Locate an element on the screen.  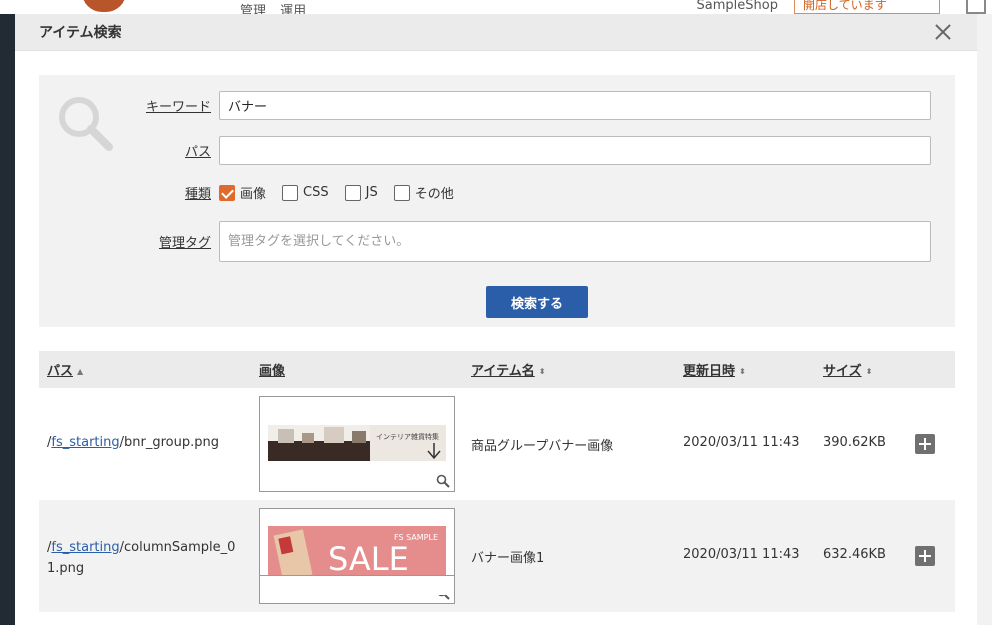
type-other-checkbox is located at coordinates (401, 192).